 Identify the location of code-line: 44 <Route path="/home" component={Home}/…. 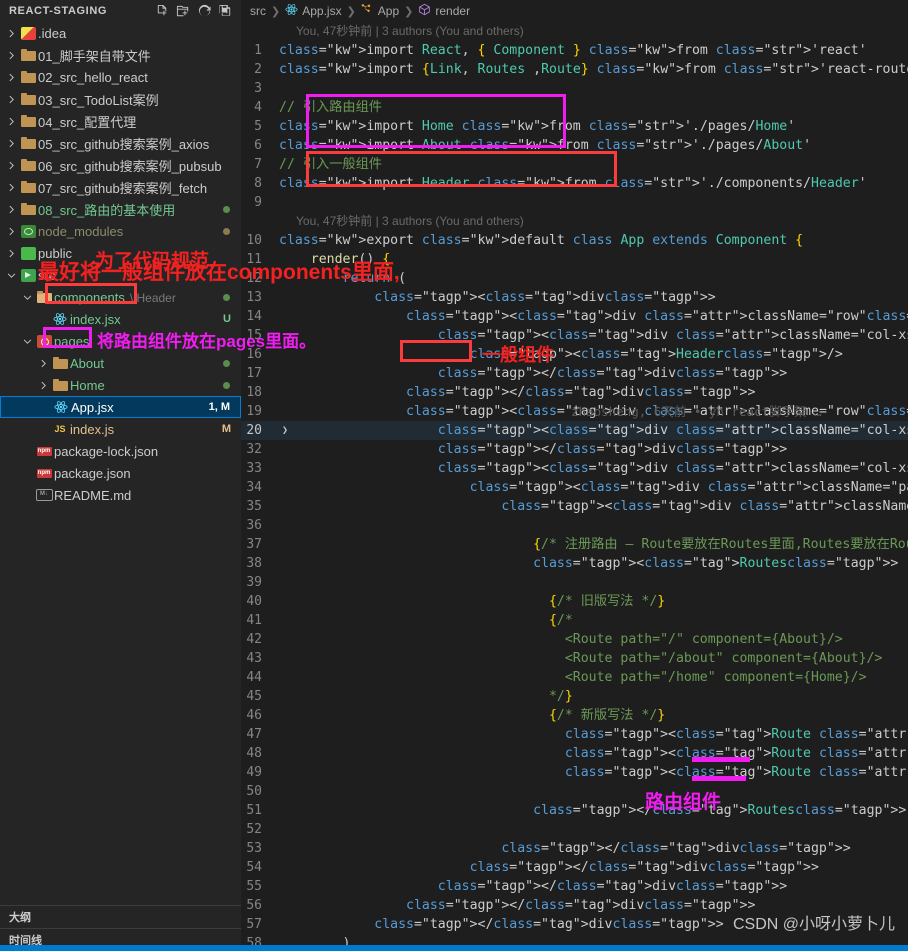
(574, 677).